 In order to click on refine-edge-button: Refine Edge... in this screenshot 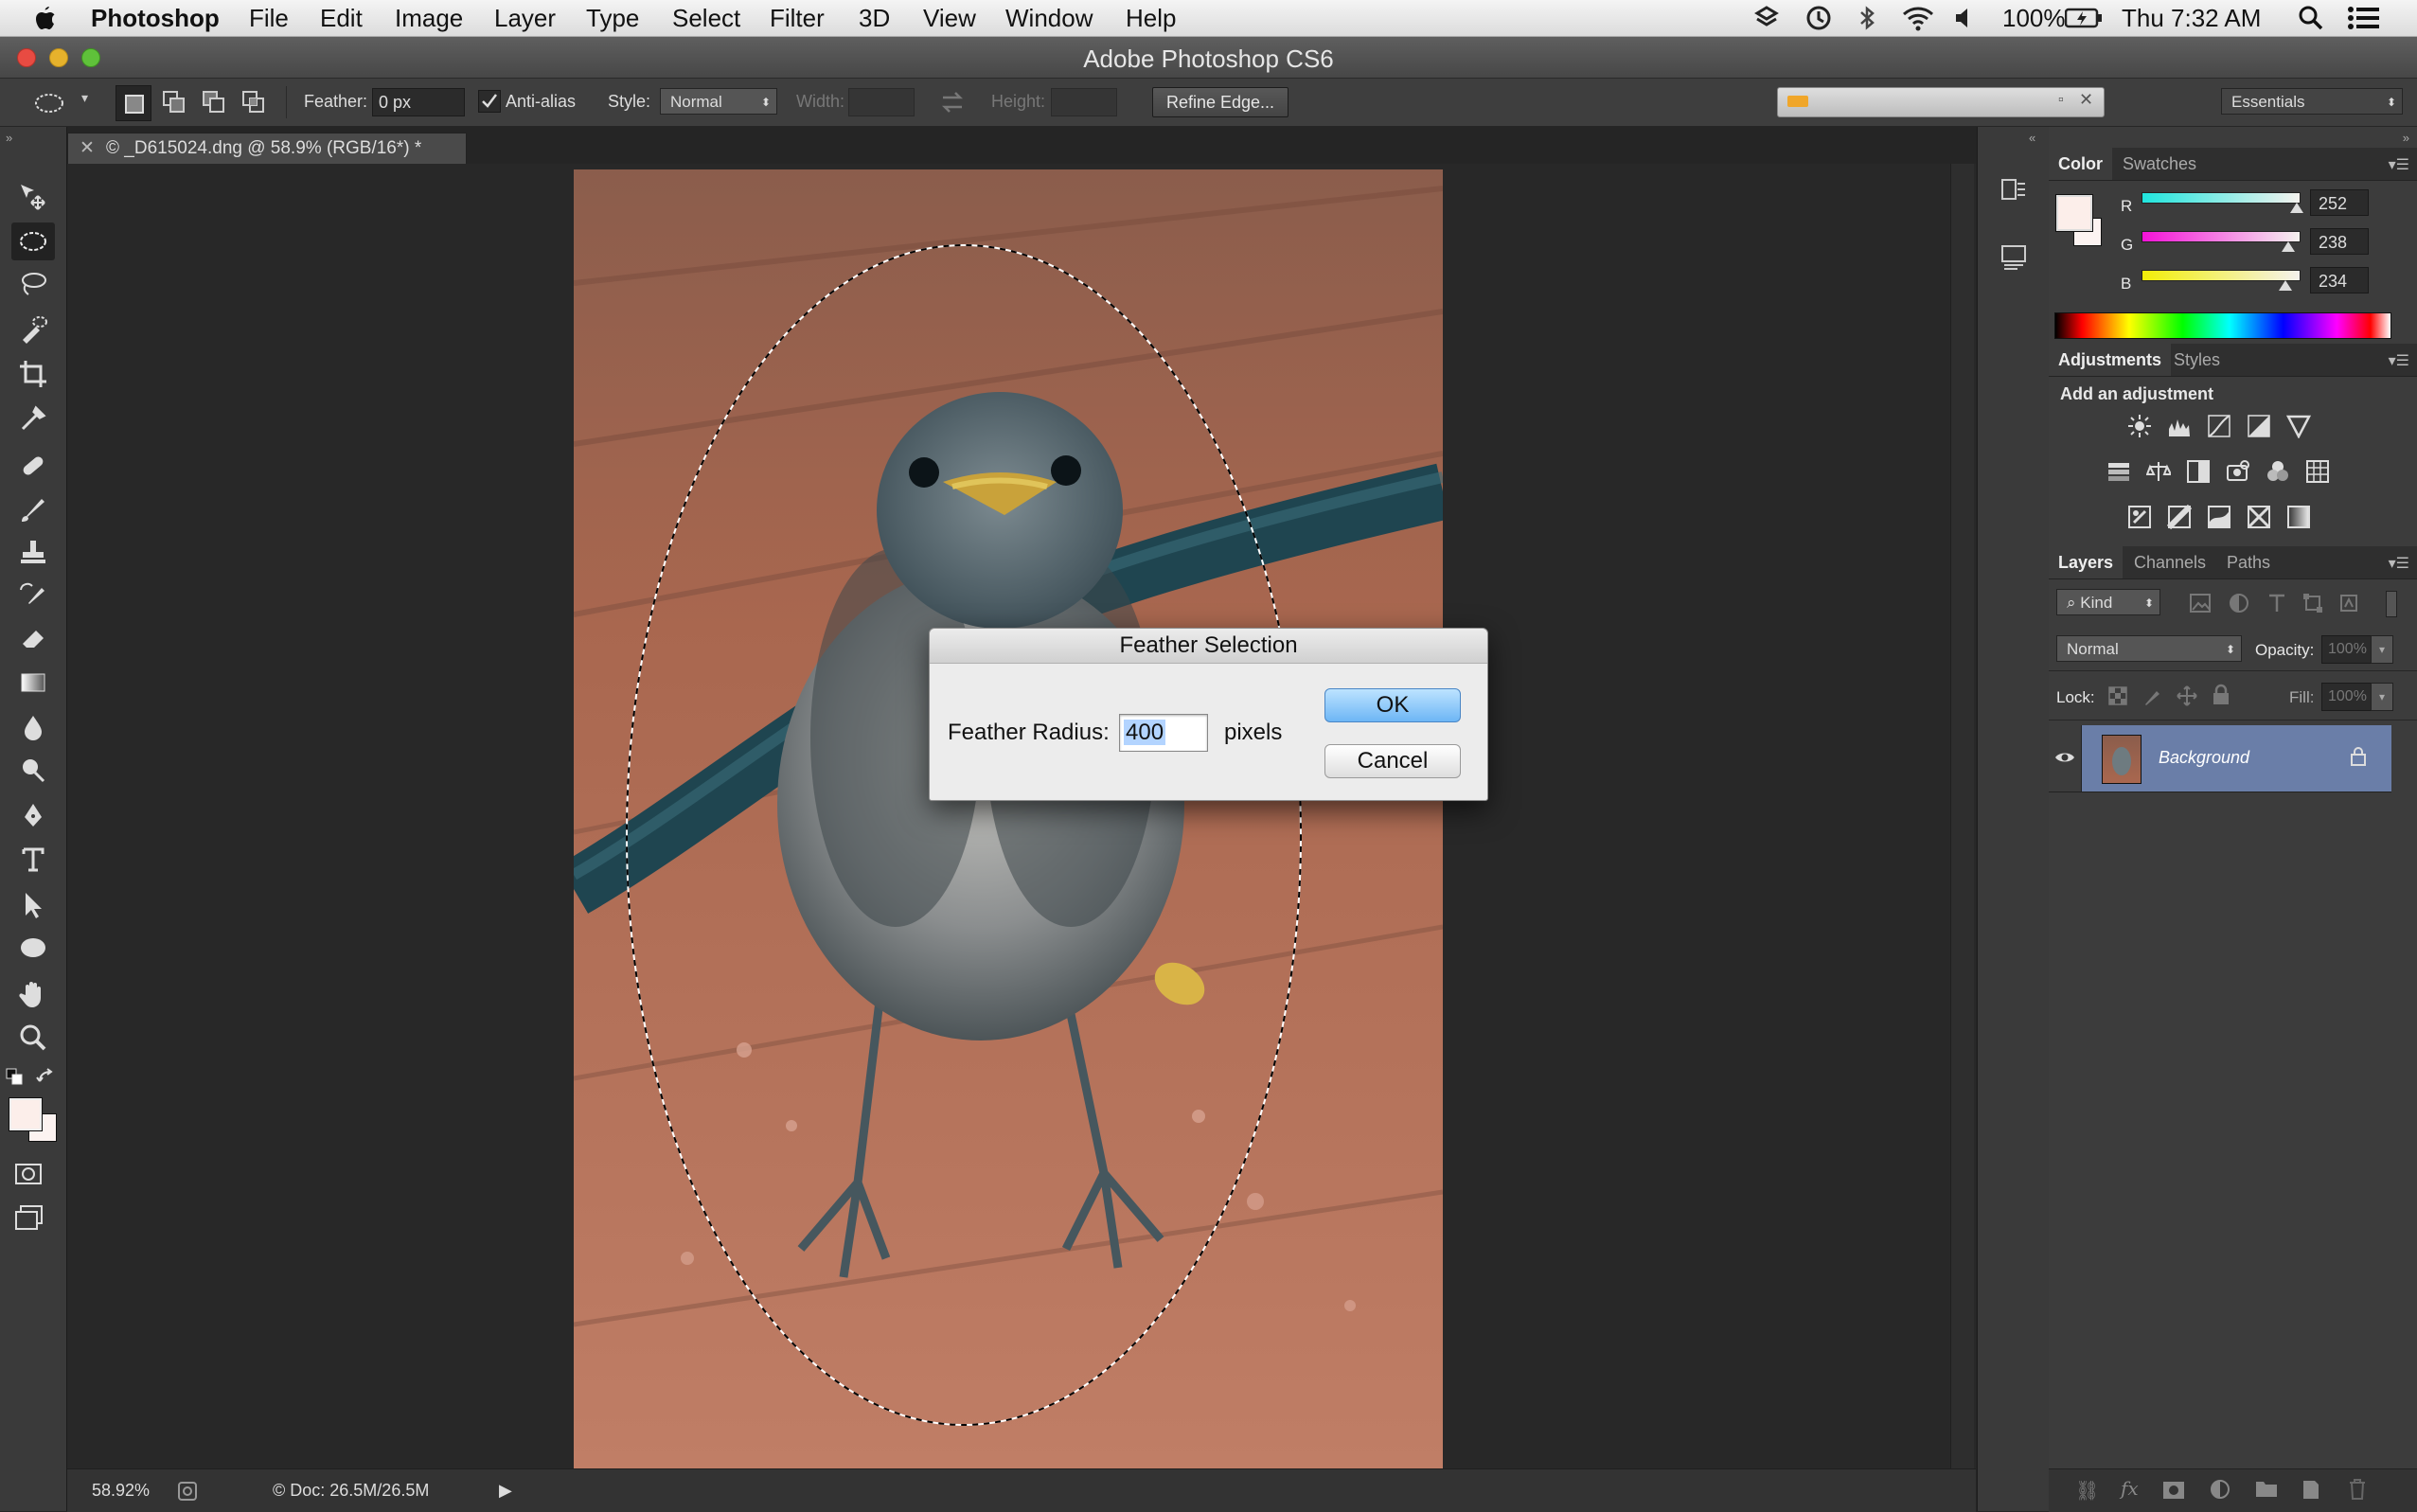, I will do `click(1220, 102)`.